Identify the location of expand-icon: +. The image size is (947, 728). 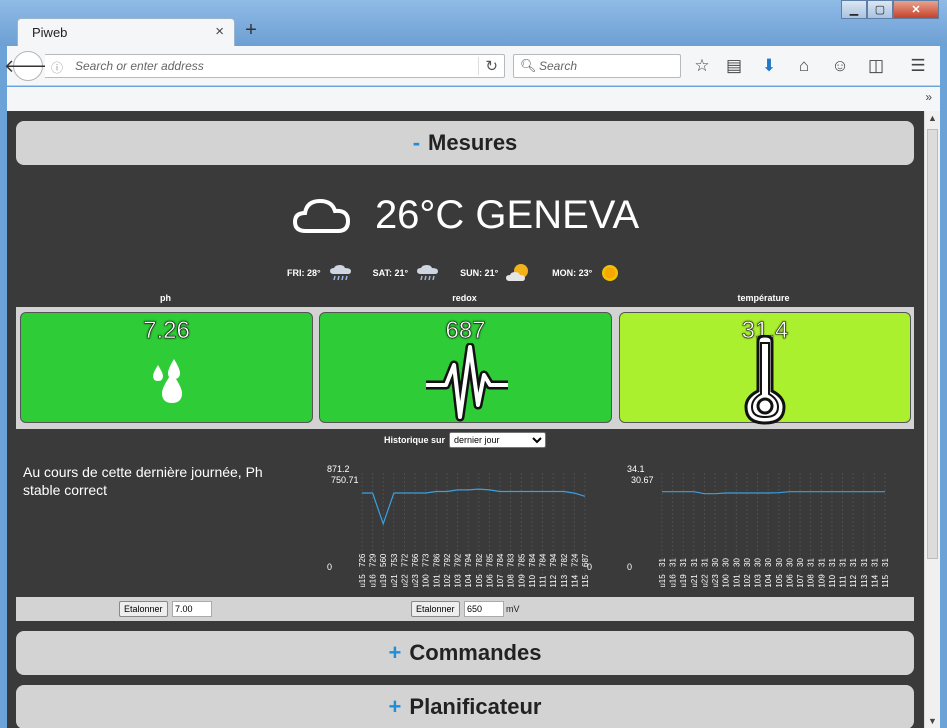
(395, 652).